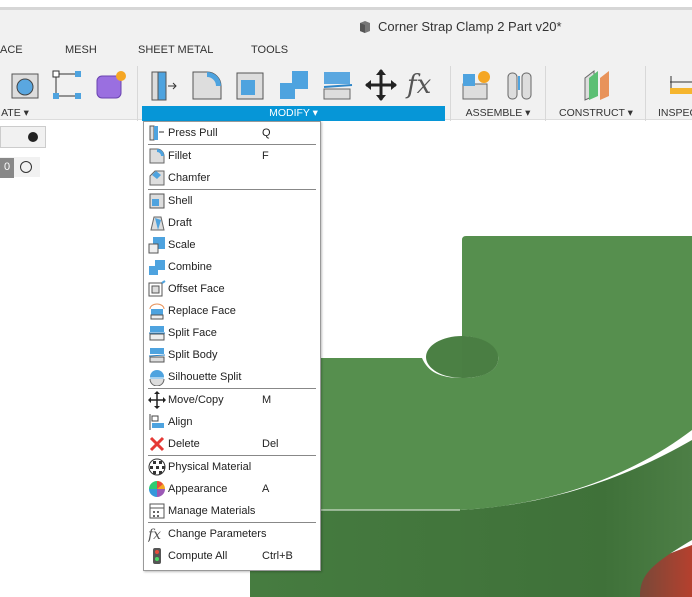 This screenshot has height=597, width=692. What do you see at coordinates (23, 137) in the screenshot?
I see `browser-panel-header` at bounding box center [23, 137].